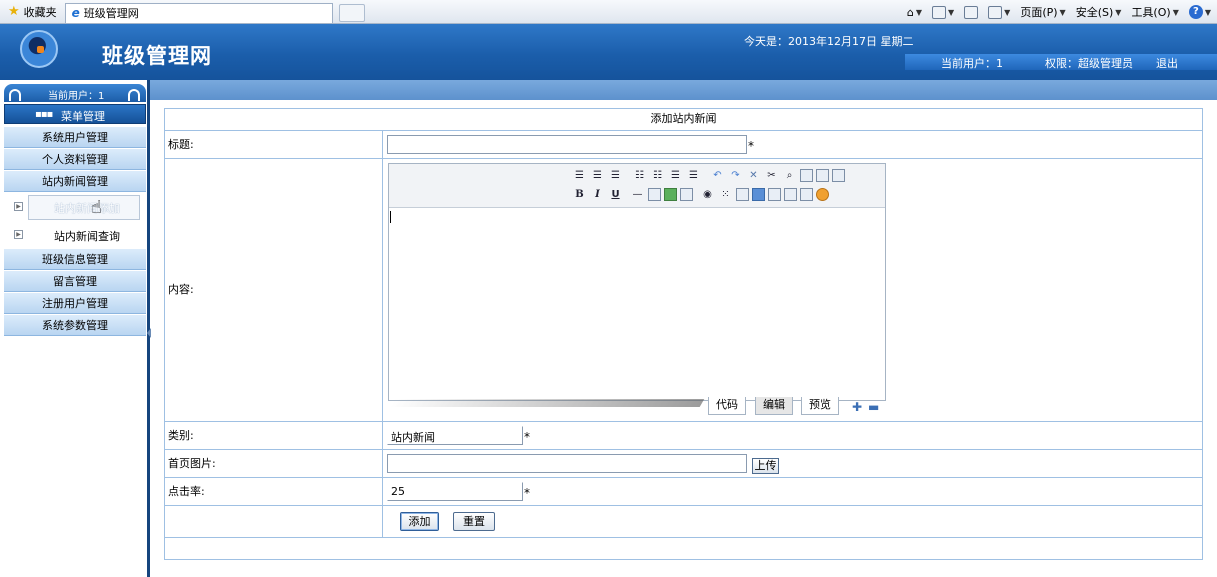 The height and width of the screenshot is (577, 1217). What do you see at coordinates (75, 181) in the screenshot?
I see `sidebar-item-news: 站内新闻管理` at bounding box center [75, 181].